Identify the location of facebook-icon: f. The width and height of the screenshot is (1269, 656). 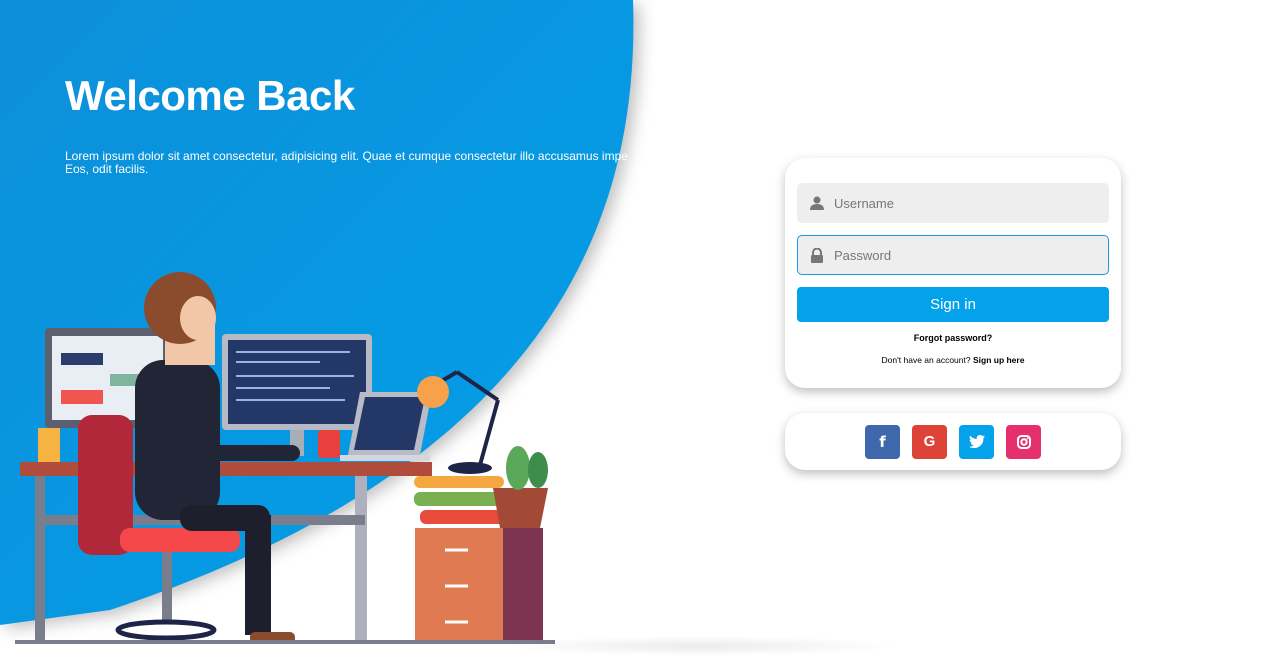
(882, 441).